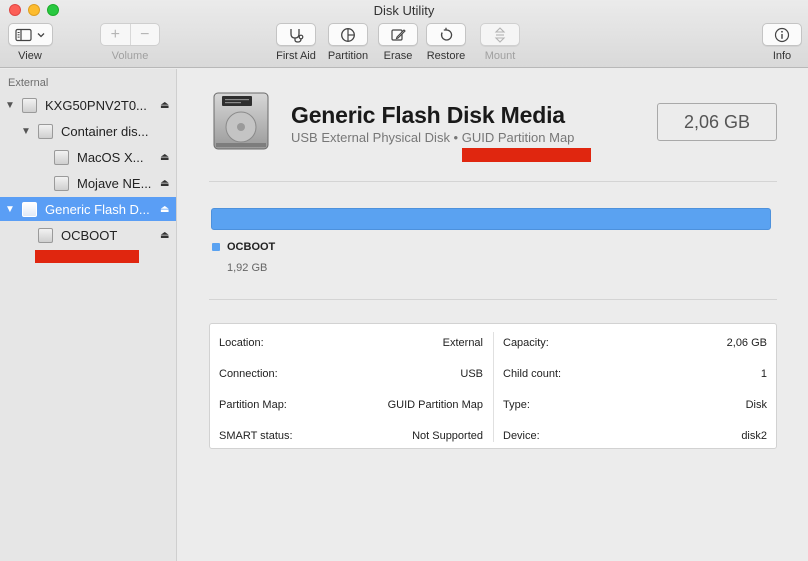  I want to click on device-key: Device:, so click(521, 436).